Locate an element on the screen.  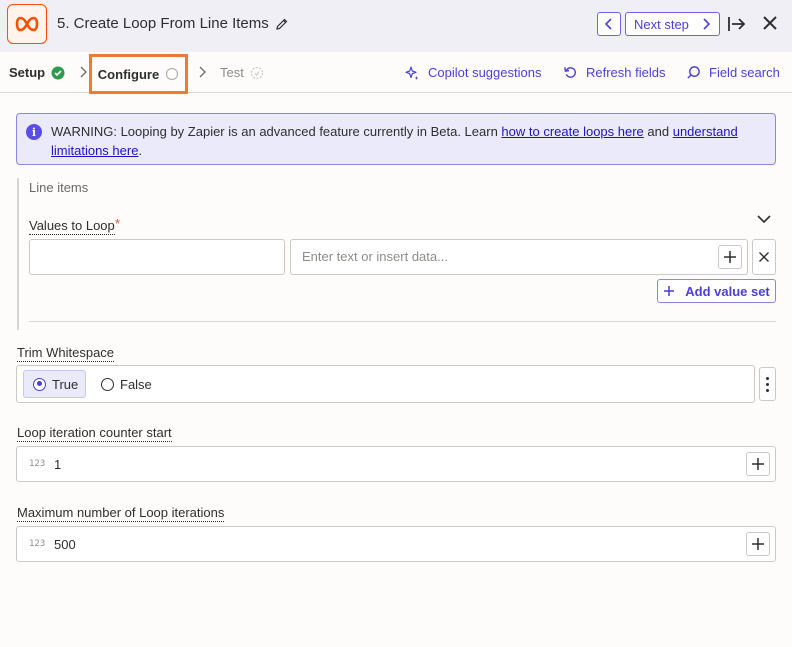
refresh-icon is located at coordinates (570, 72).